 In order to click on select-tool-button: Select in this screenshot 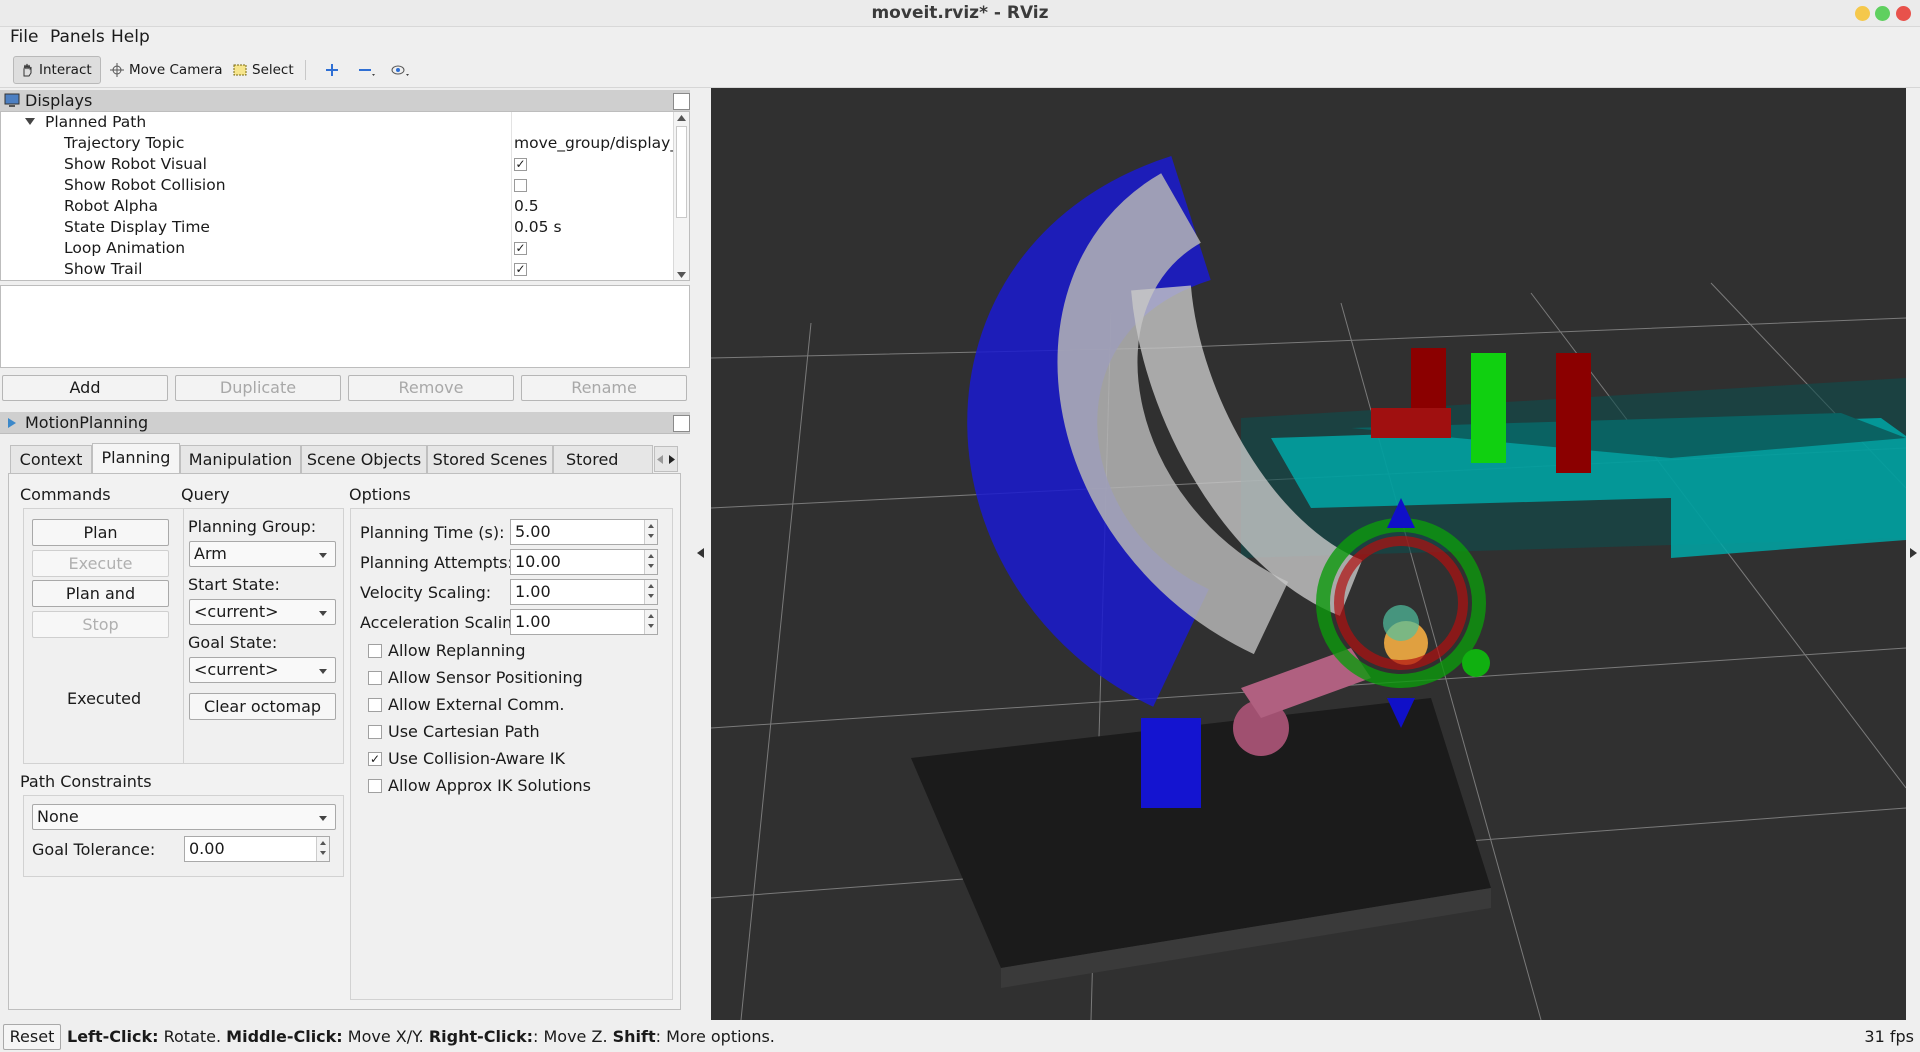, I will do `click(263, 70)`.